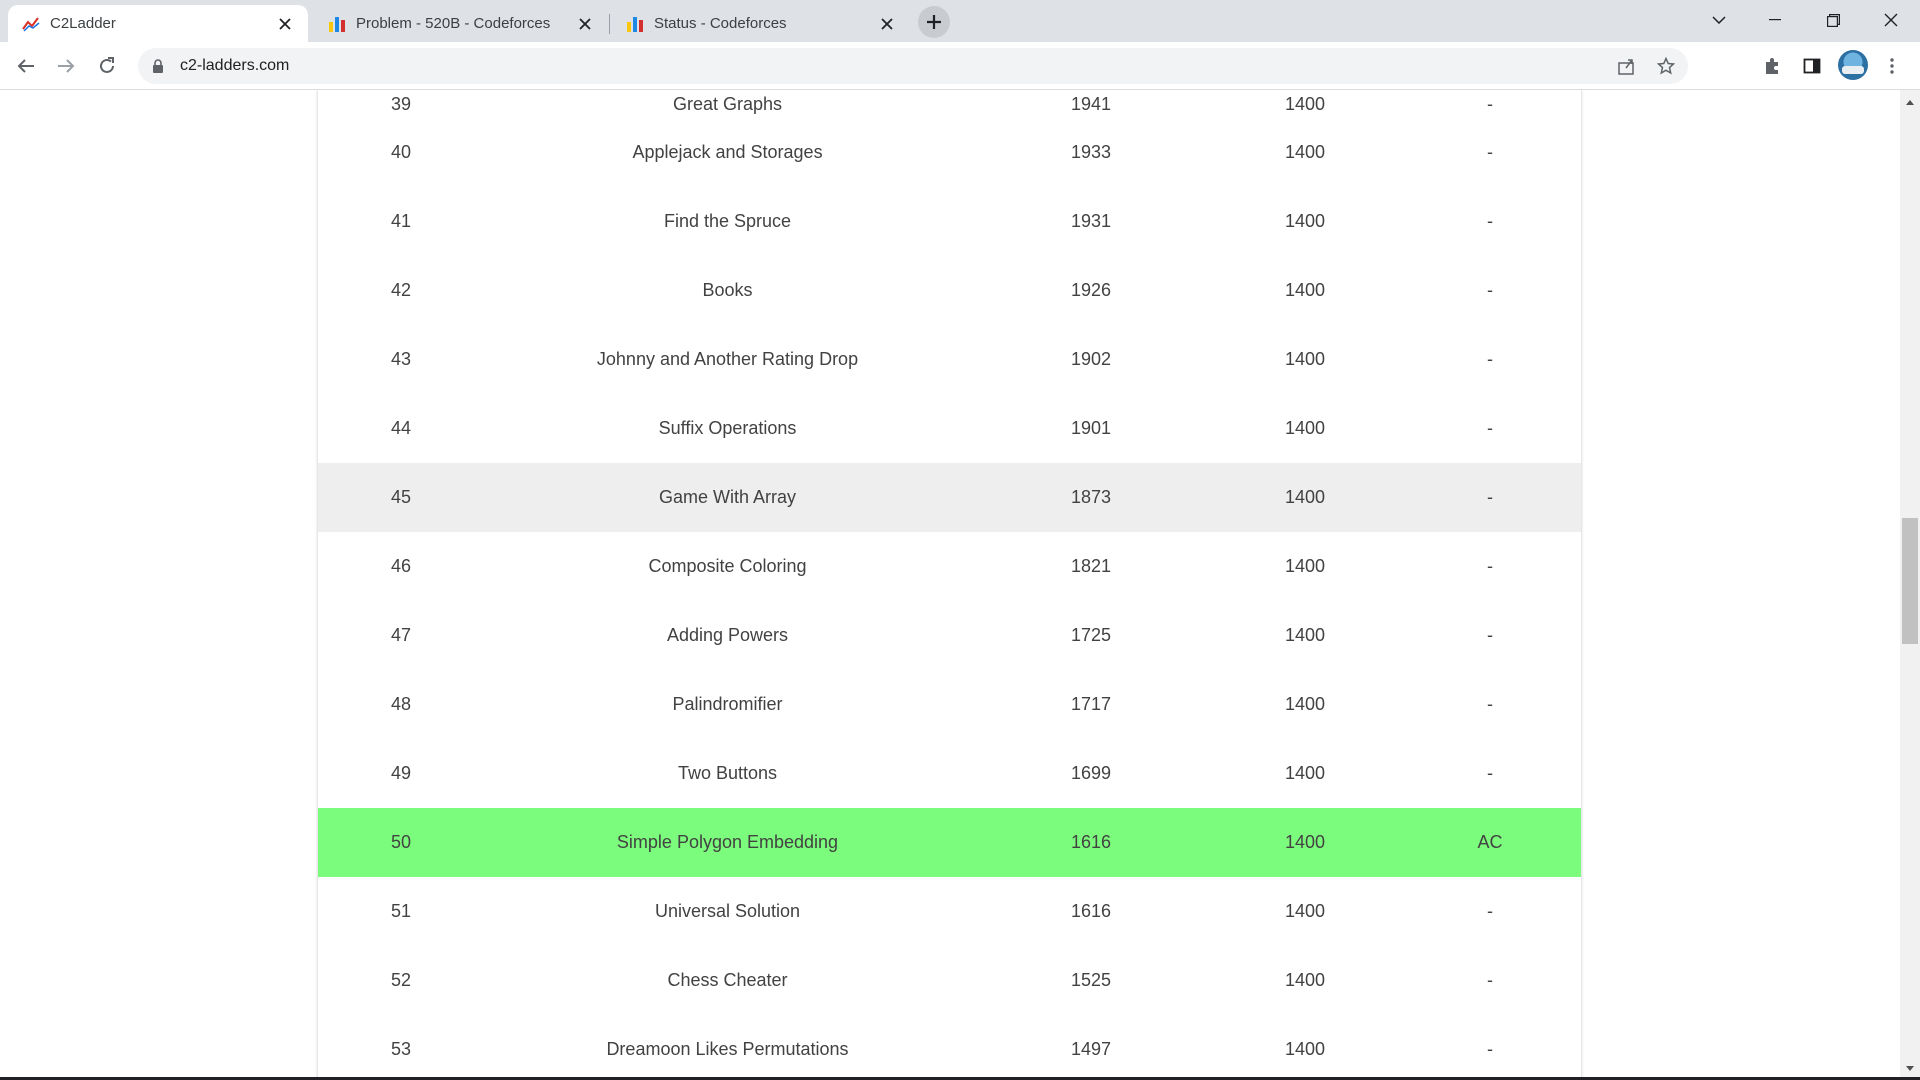  What do you see at coordinates (727, 911) in the screenshot?
I see `problem-name-link: Universal Solution` at bounding box center [727, 911].